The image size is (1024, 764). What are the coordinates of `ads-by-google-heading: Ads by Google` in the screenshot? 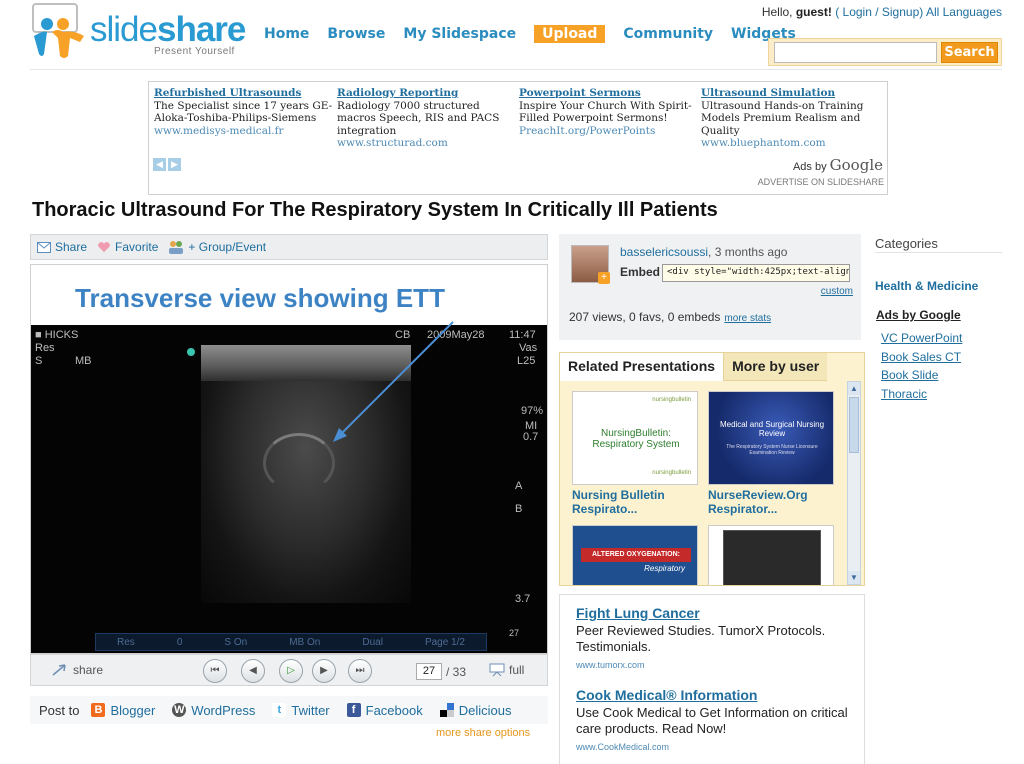 It's located at (918, 315).